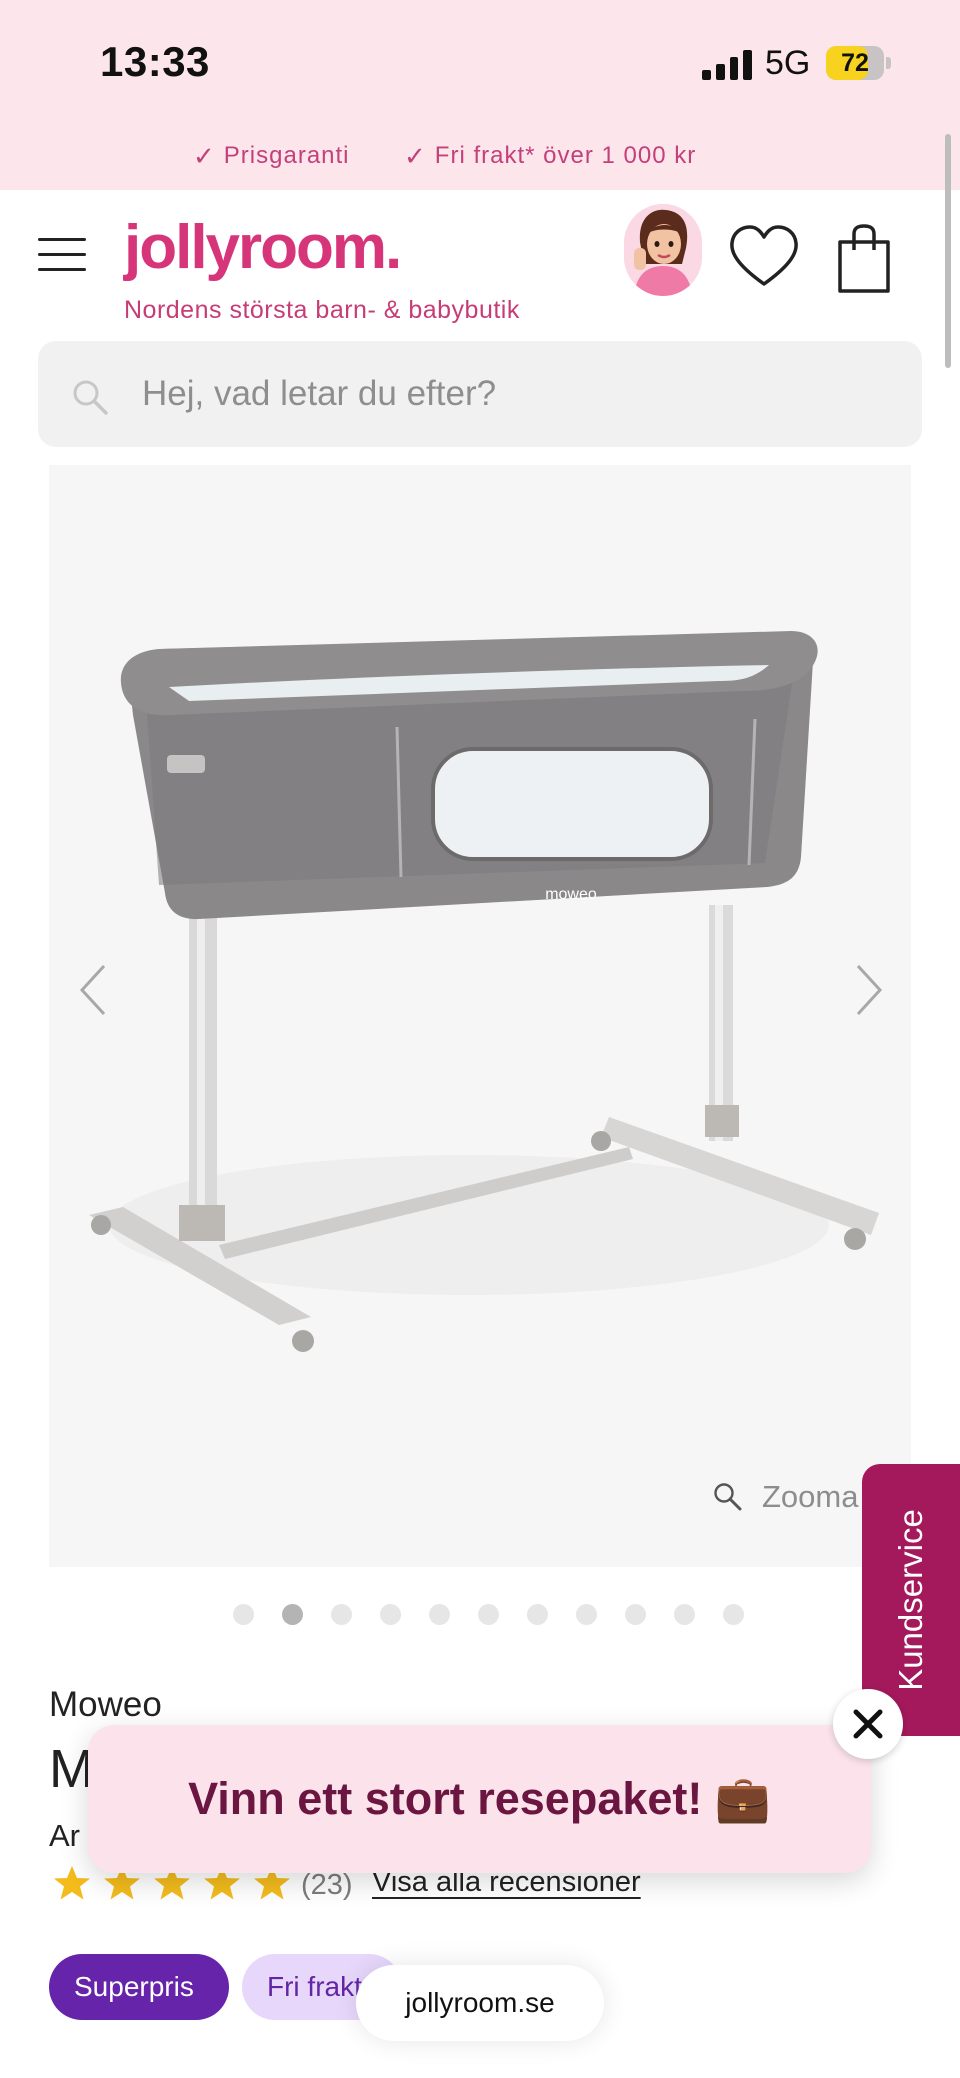 The width and height of the screenshot is (960, 2078). I want to click on product-subtitle: Ar, so click(64, 1835).